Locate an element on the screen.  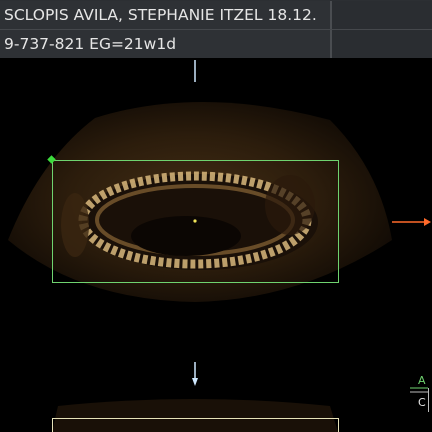
center-marker is located at coordinates (195, 221).